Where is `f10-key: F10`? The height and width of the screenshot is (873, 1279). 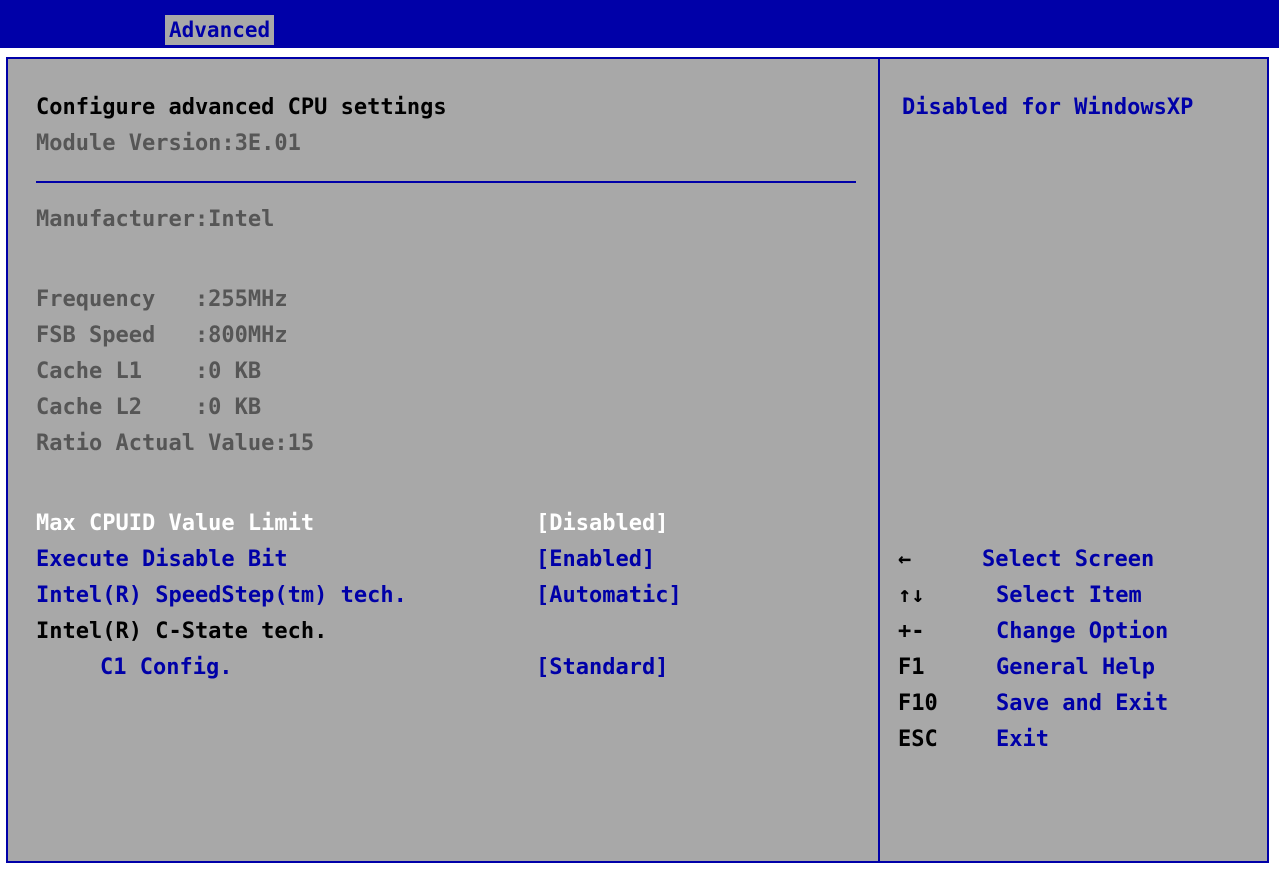 f10-key: F10 is located at coordinates (918, 703).